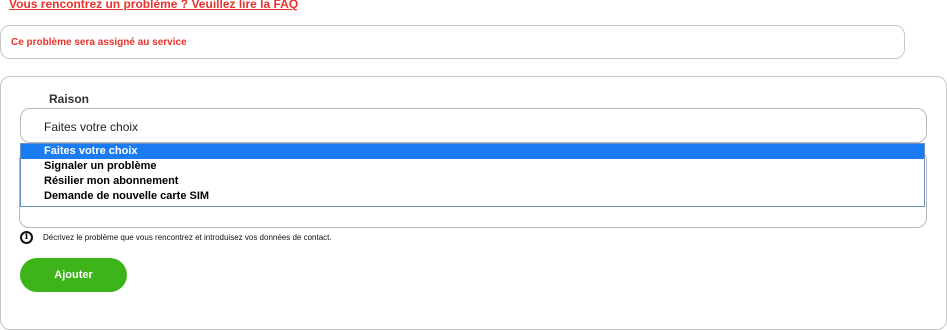 The height and width of the screenshot is (330, 947). Describe the element at coordinates (91, 127) in the screenshot. I see `reason-select-value: Faites votre choix` at that location.